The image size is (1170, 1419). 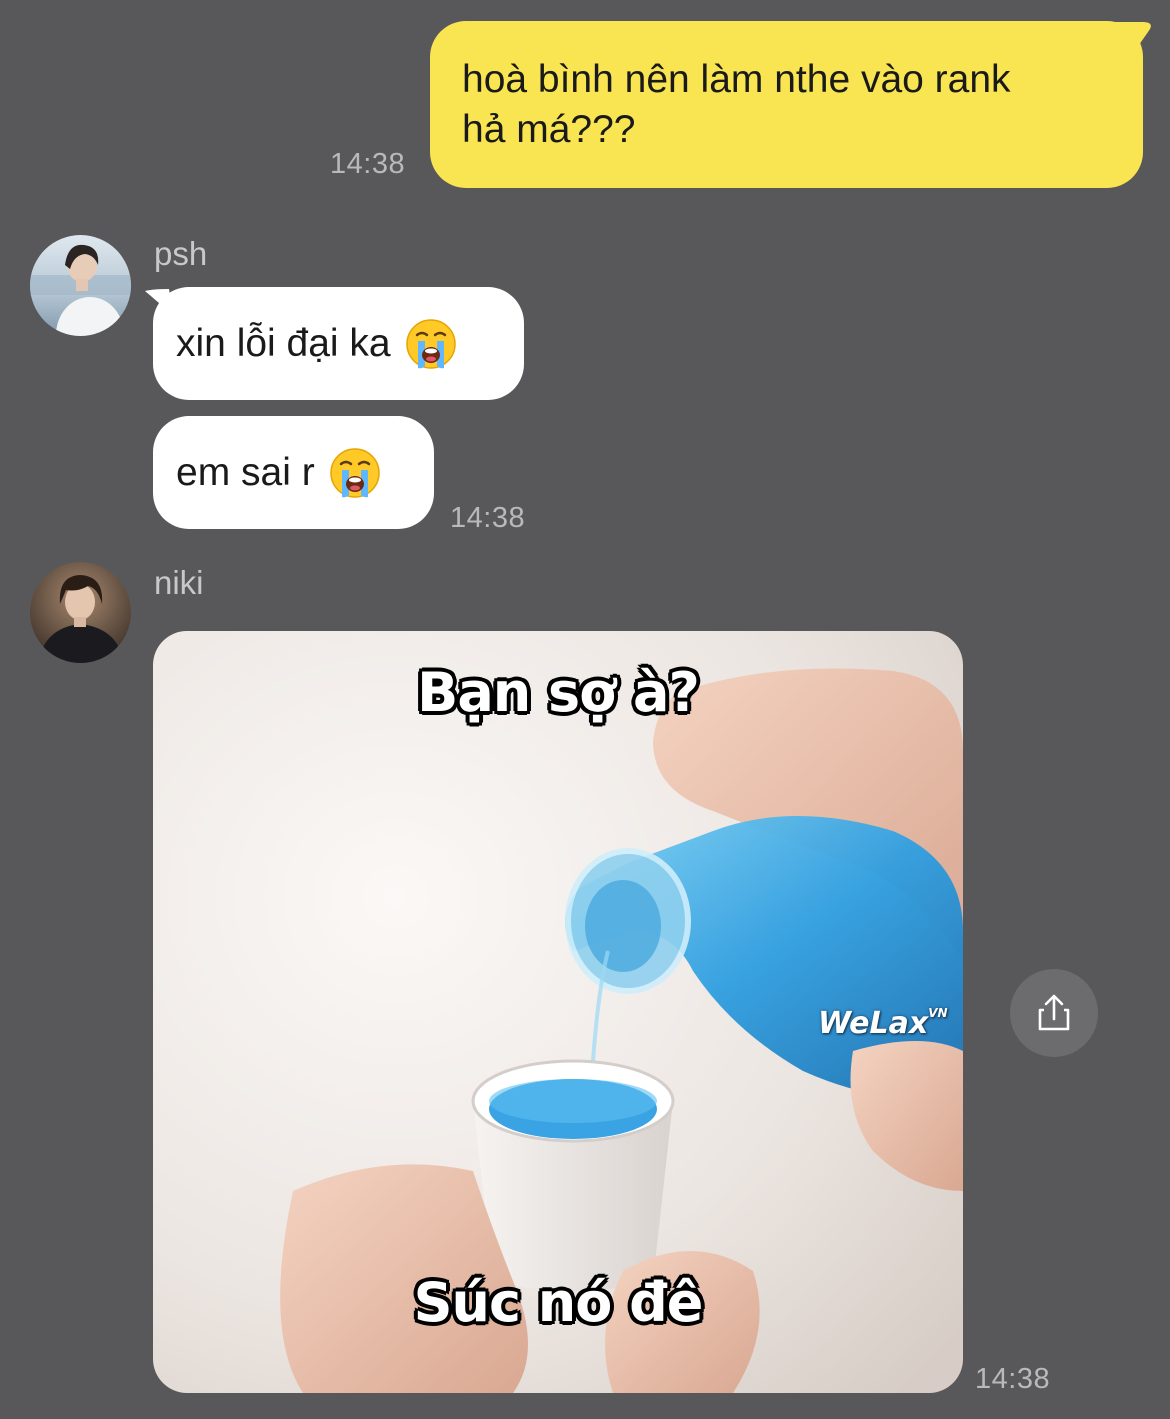 What do you see at coordinates (488, 518) in the screenshot?
I see `psh-message-time: 14:38` at bounding box center [488, 518].